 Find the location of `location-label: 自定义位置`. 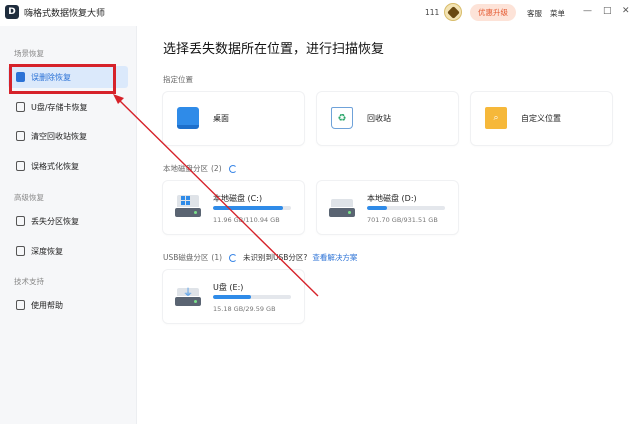

location-label: 自定义位置 is located at coordinates (541, 118).